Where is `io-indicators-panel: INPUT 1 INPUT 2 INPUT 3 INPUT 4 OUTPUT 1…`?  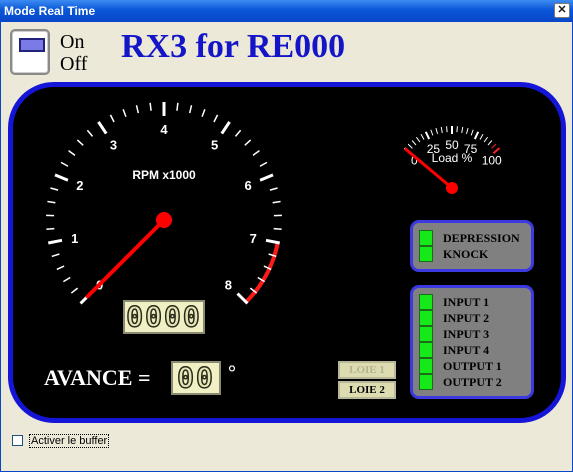 io-indicators-panel: INPUT 1 INPUT 2 INPUT 3 INPUT 4 OUTPUT 1… is located at coordinates (472, 342).